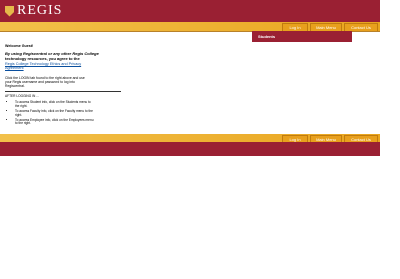 The width and height of the screenshot is (400, 279). I want to click on welcome-text: Welcome Guest!, so click(19, 46).